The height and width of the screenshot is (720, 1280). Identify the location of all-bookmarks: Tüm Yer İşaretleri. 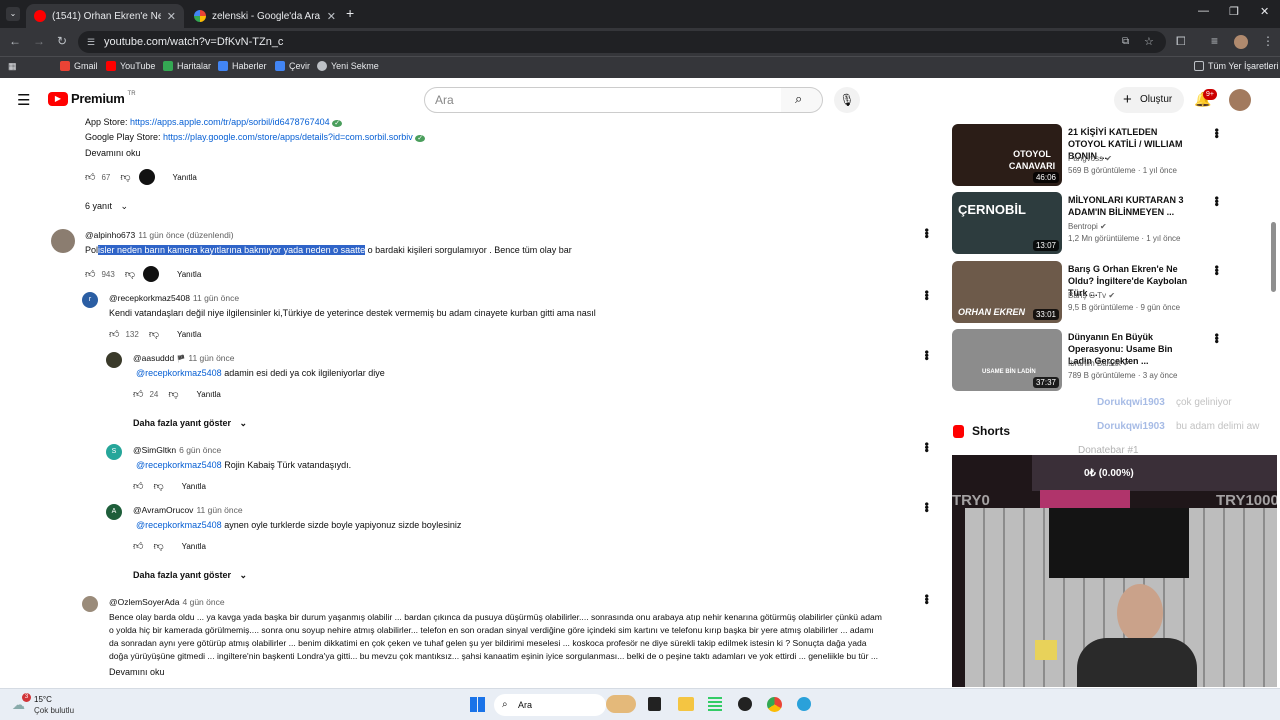
(1236, 66).